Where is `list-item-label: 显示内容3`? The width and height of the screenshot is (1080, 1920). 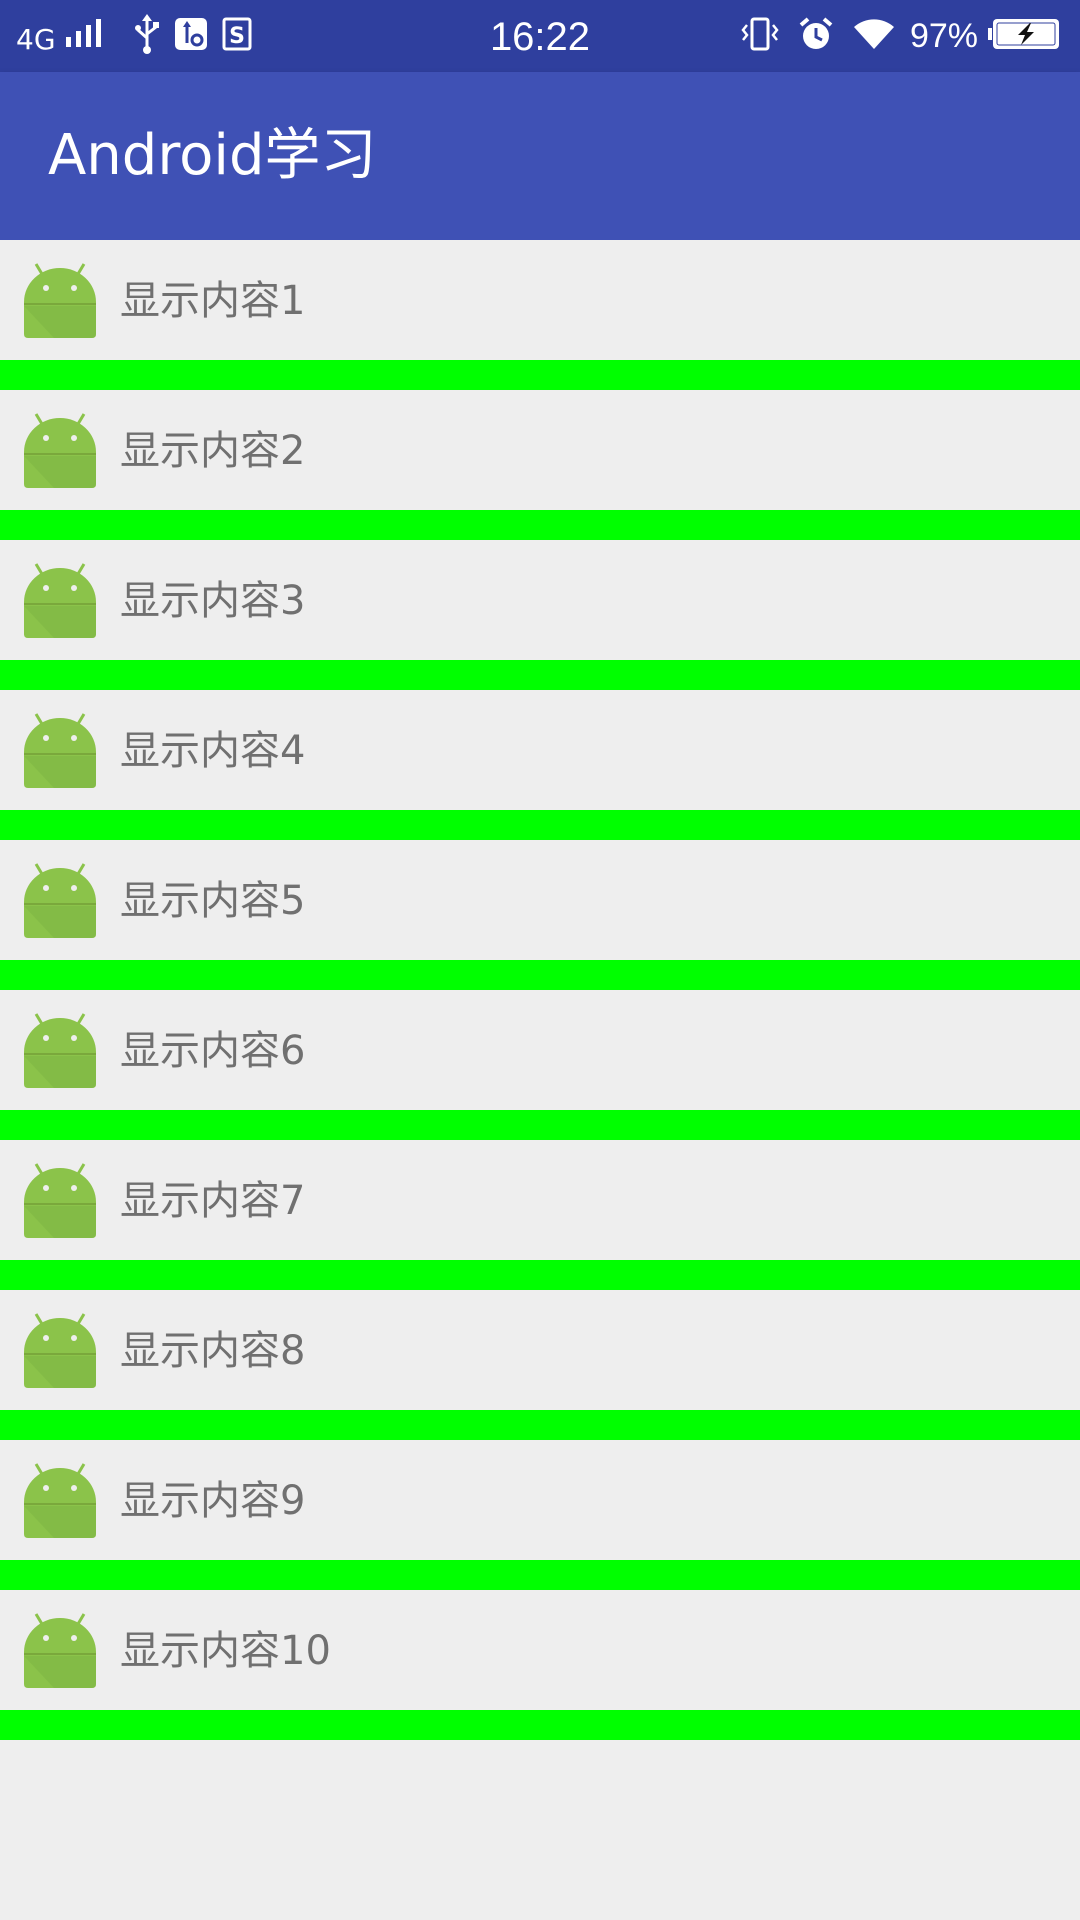
list-item-label: 显示内容3 is located at coordinates (213, 601).